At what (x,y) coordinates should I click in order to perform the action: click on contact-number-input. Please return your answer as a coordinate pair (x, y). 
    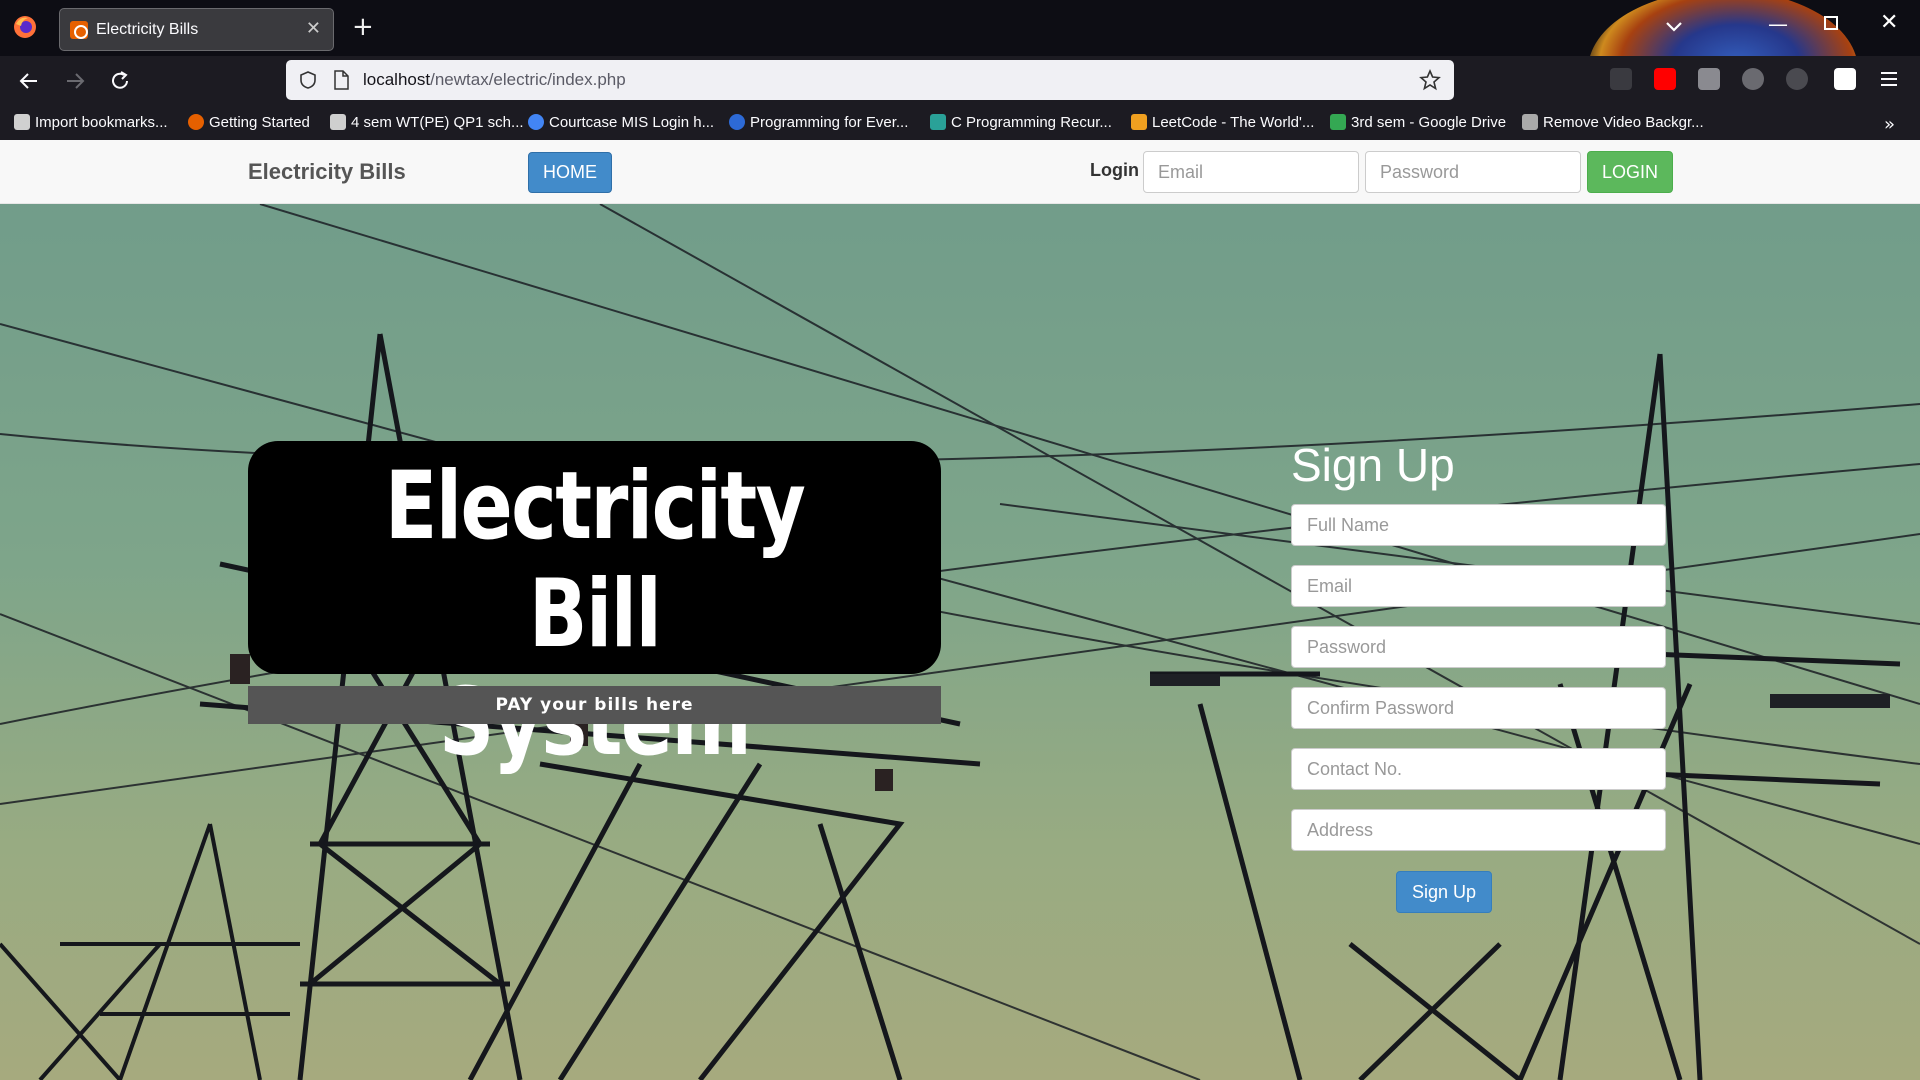
    Looking at the image, I should click on (1478, 769).